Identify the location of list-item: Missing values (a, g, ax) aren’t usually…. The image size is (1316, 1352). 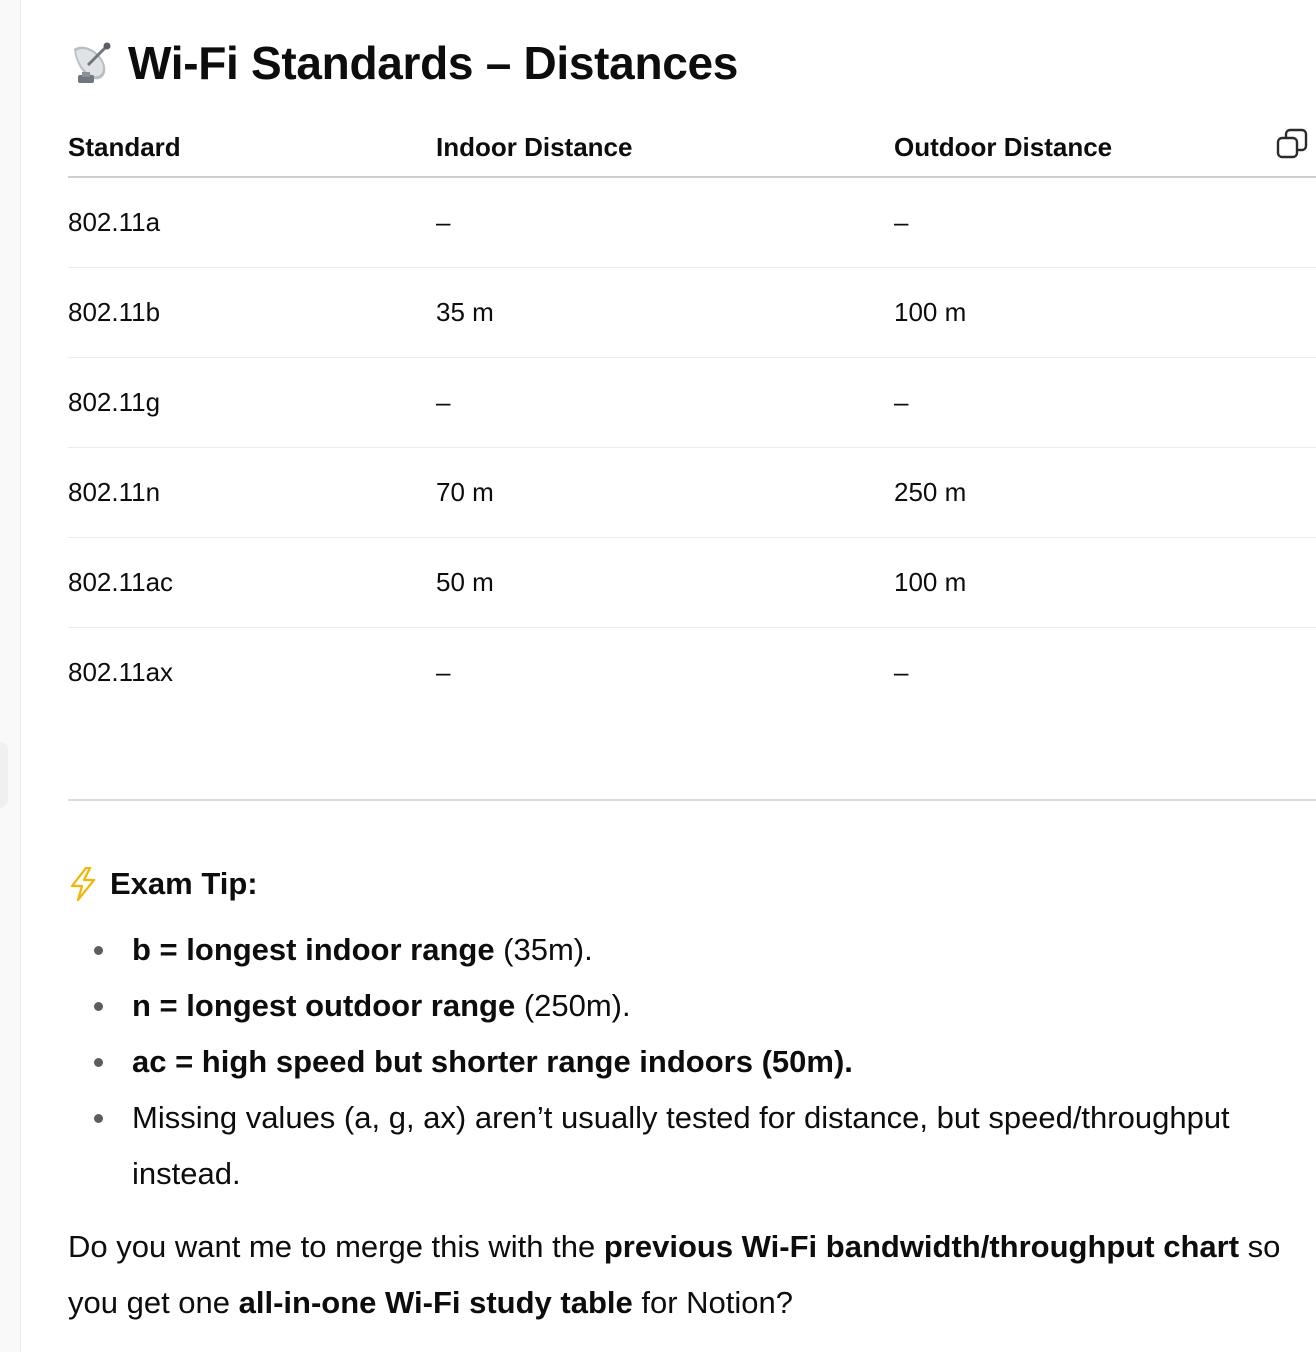
(705, 1146).